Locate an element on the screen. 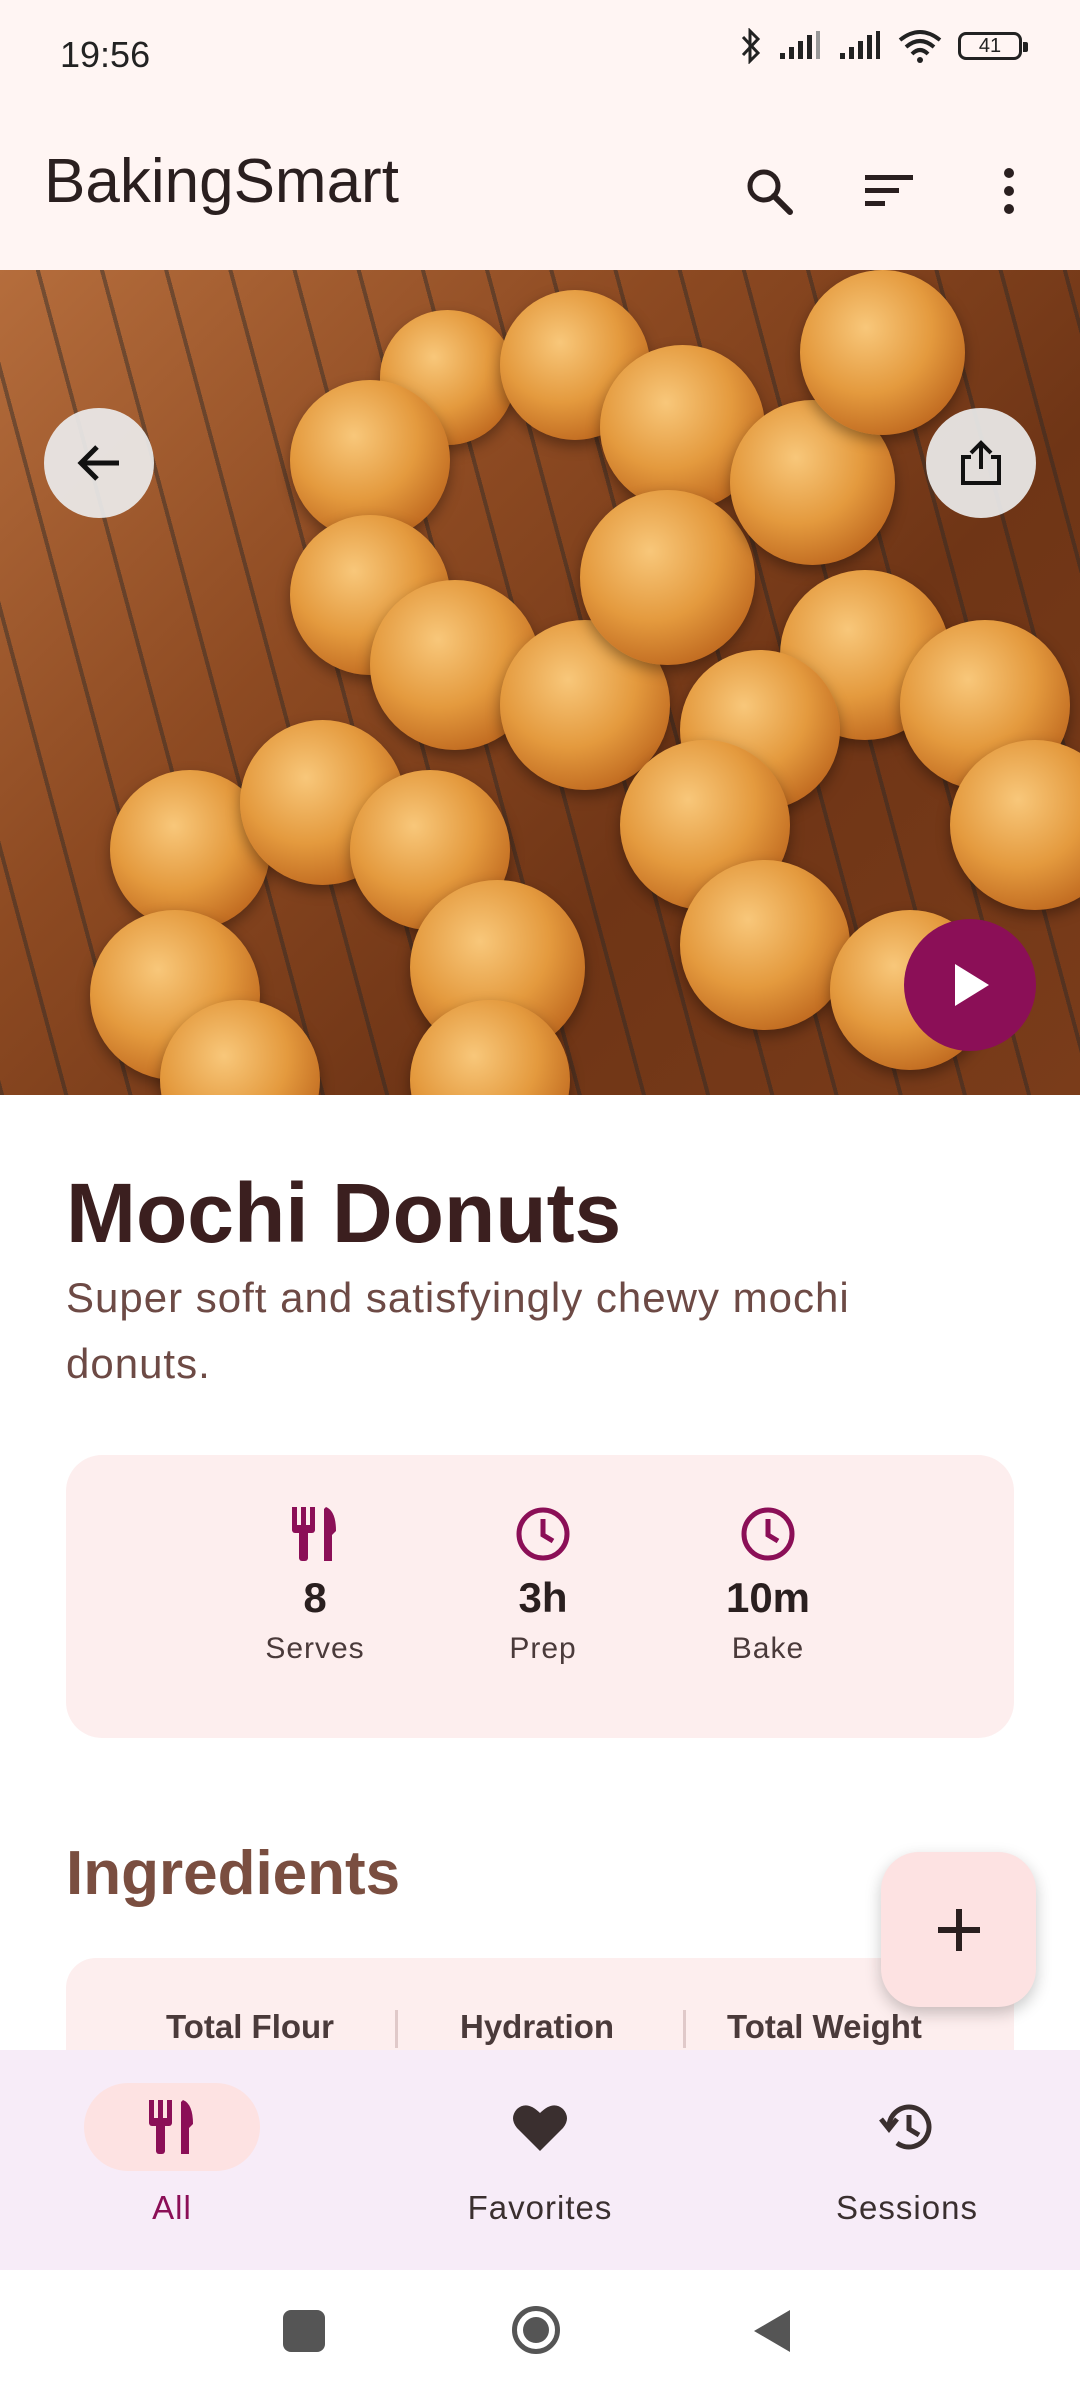 The height and width of the screenshot is (2400, 1080). search-icon is located at coordinates (770, 192).